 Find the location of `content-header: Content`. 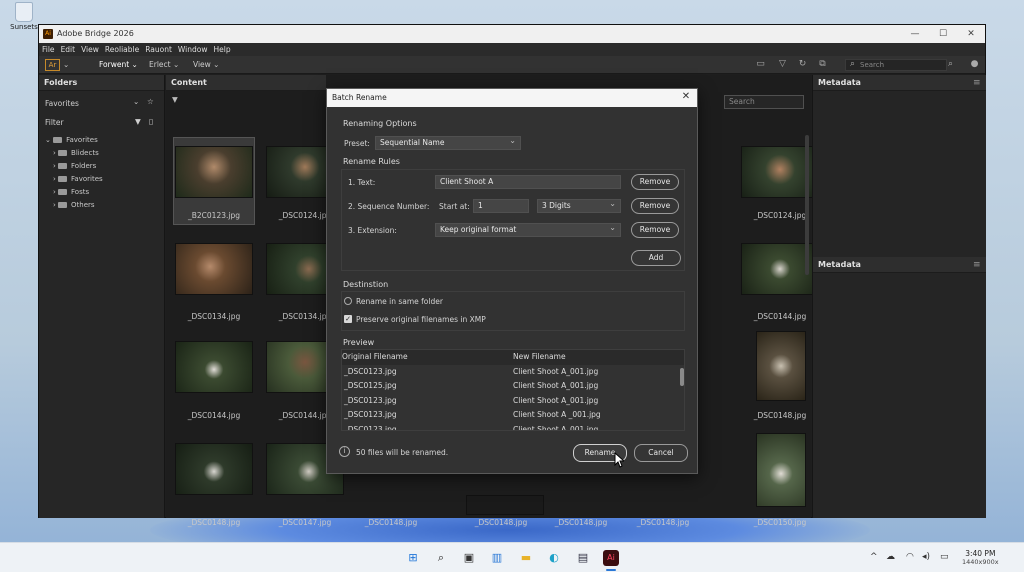

content-header: Content is located at coordinates (246, 83).